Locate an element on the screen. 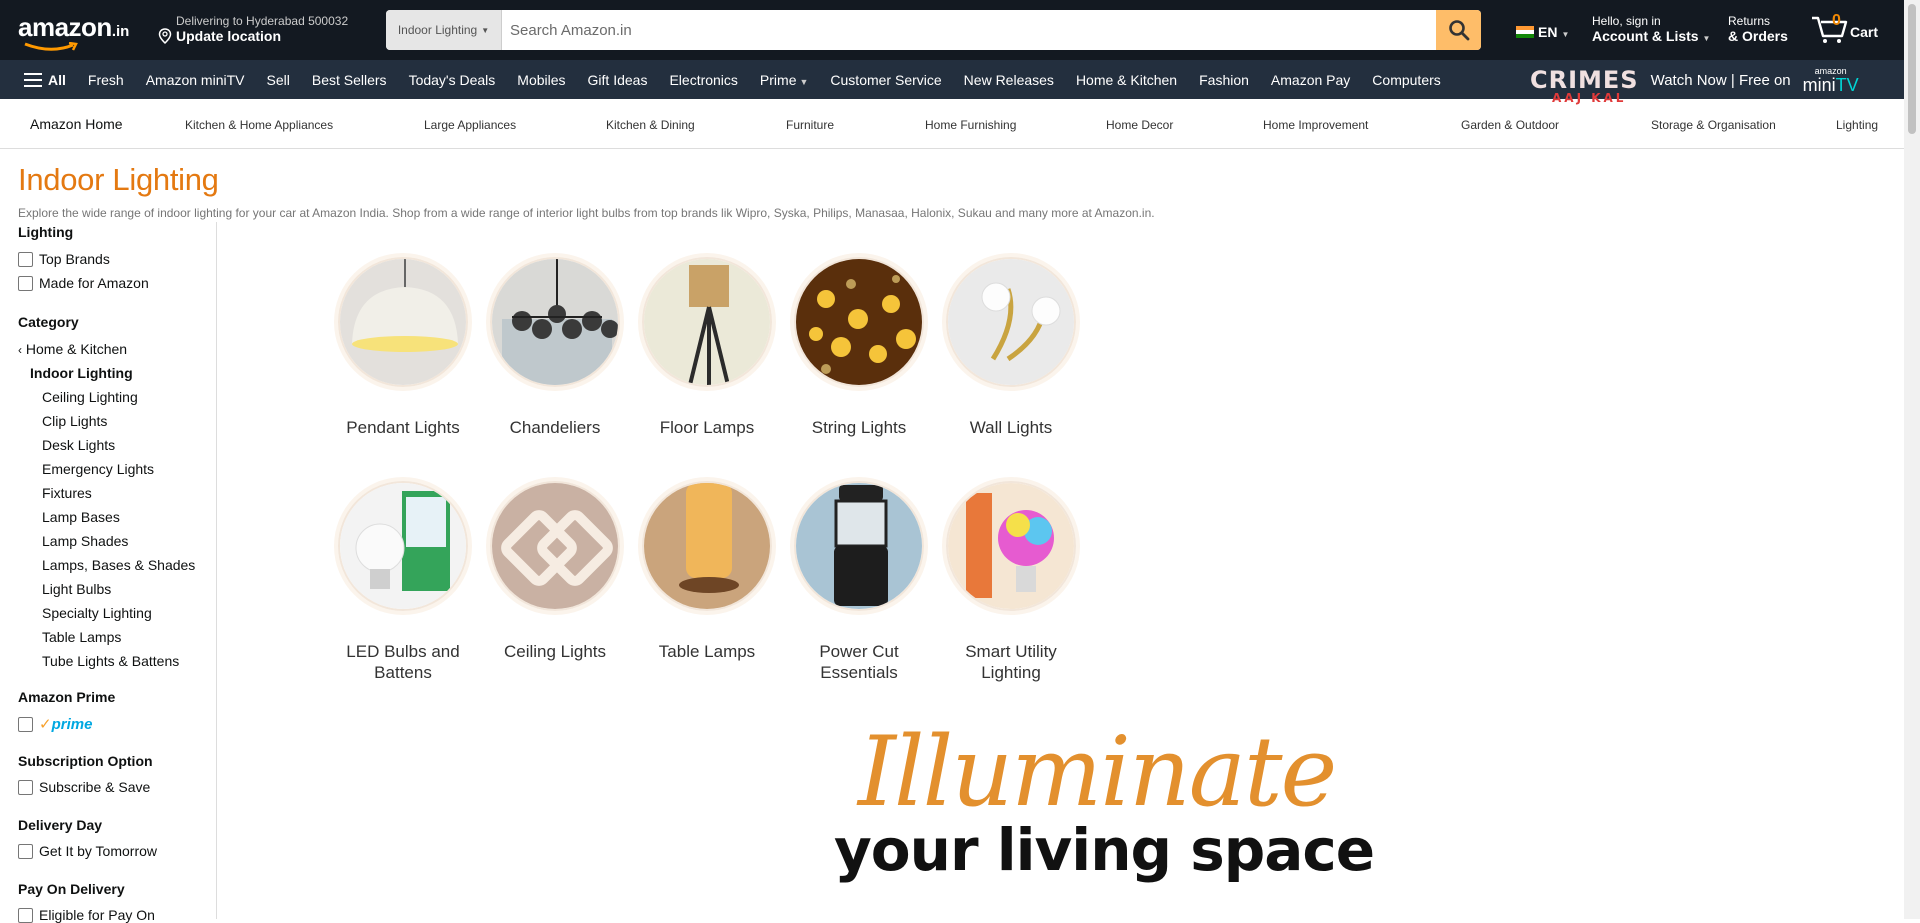  subnav-home-furnishing: Home Furnishing is located at coordinates (970, 125).